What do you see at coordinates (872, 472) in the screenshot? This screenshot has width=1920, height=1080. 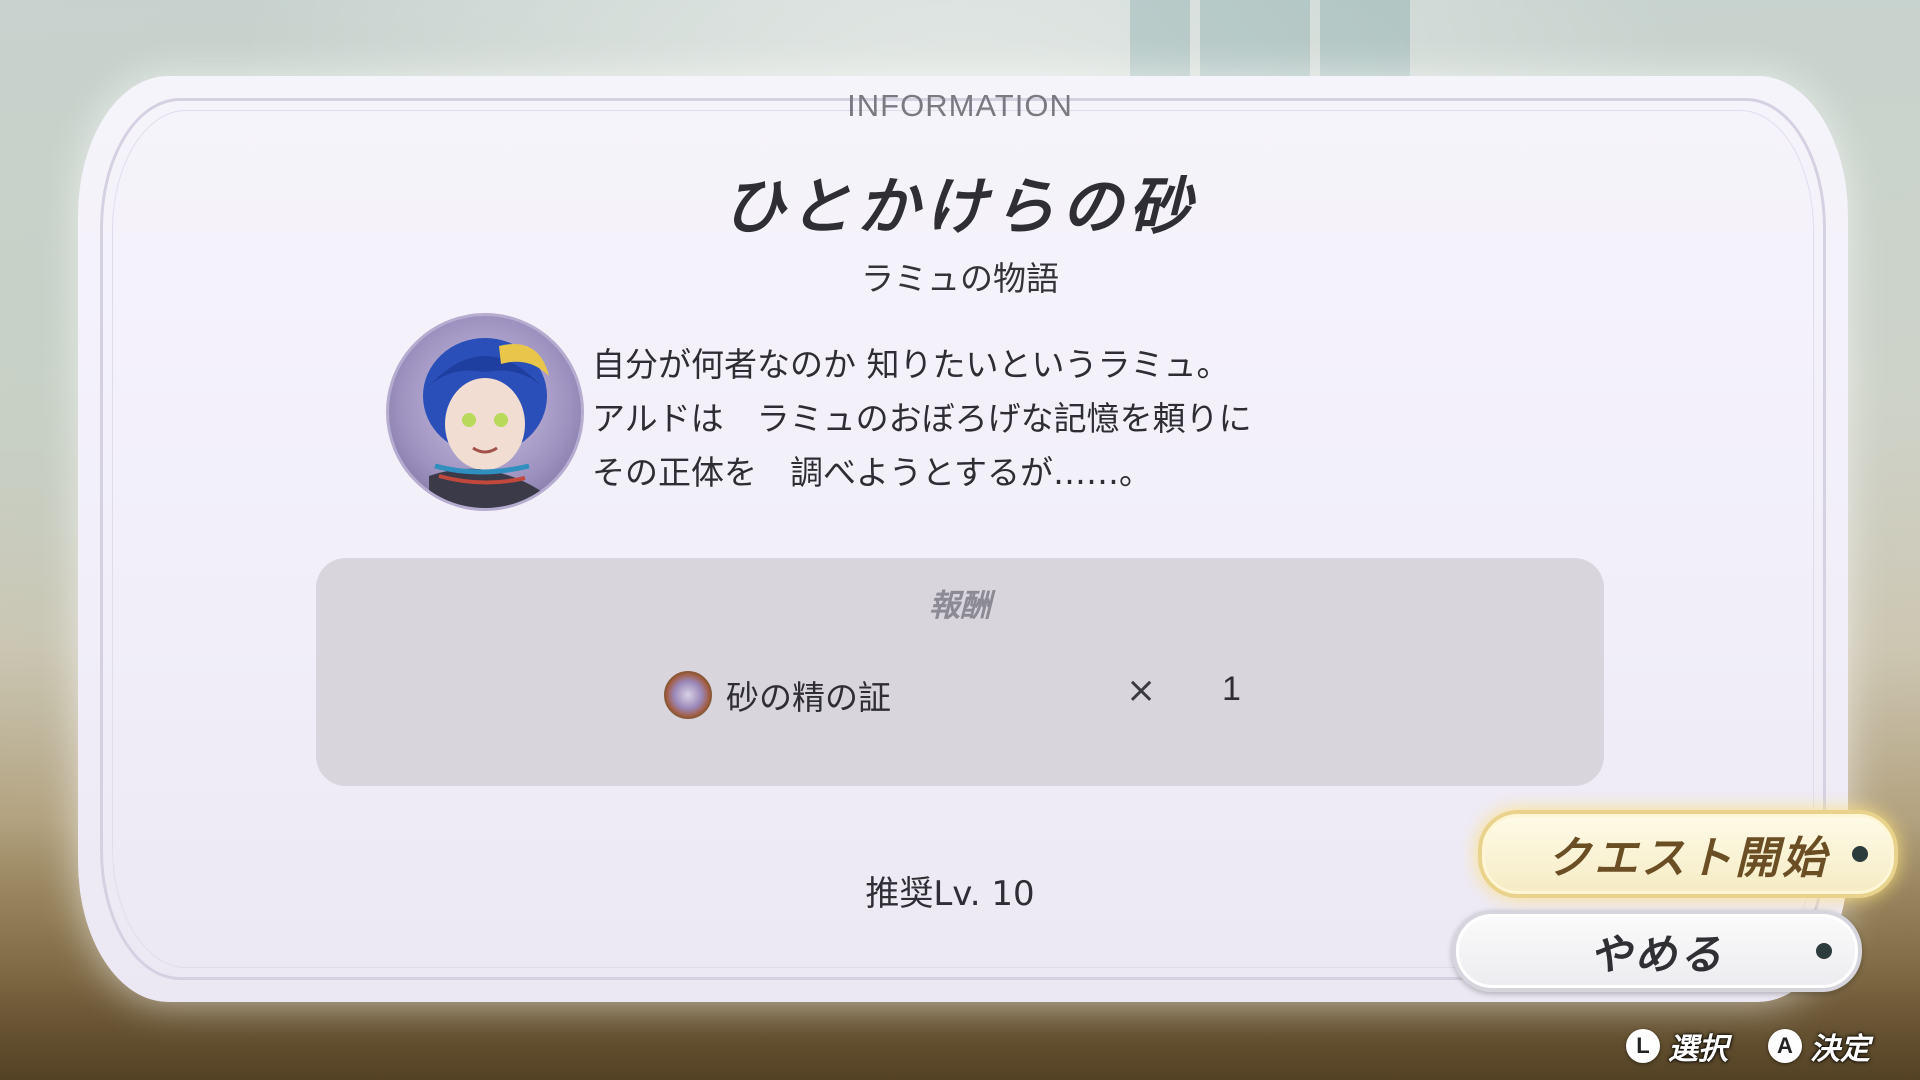 I see `description-line: その正体を 調べようとするが……。` at bounding box center [872, 472].